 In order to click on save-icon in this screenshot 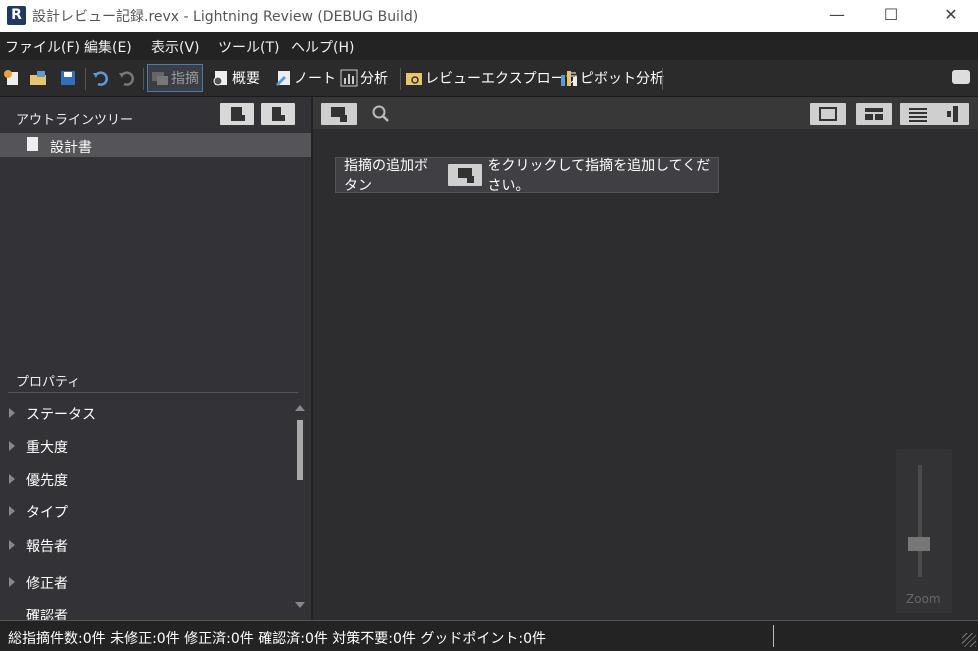, I will do `click(68, 78)`.